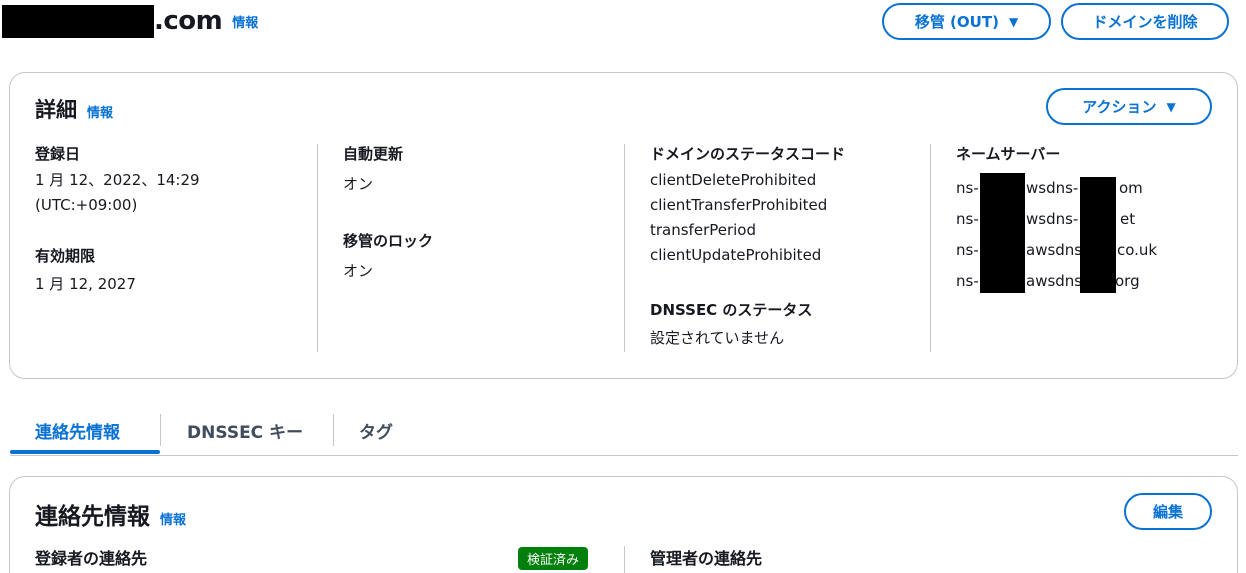  Describe the element at coordinates (92, 517) in the screenshot. I see `contacts-title-text: 連絡先情報` at that location.